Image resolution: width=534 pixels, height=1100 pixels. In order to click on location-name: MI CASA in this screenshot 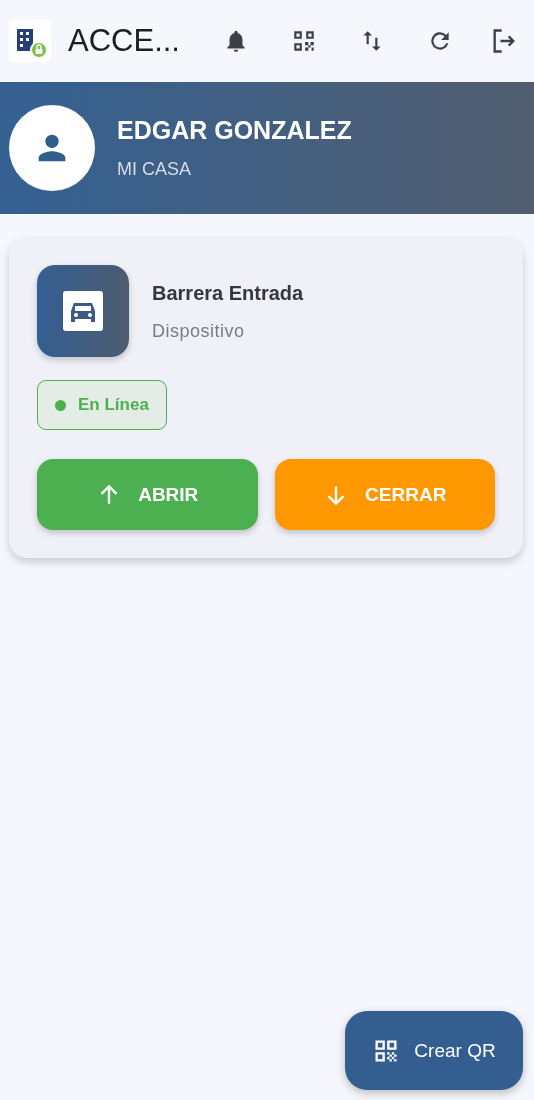, I will do `click(154, 169)`.